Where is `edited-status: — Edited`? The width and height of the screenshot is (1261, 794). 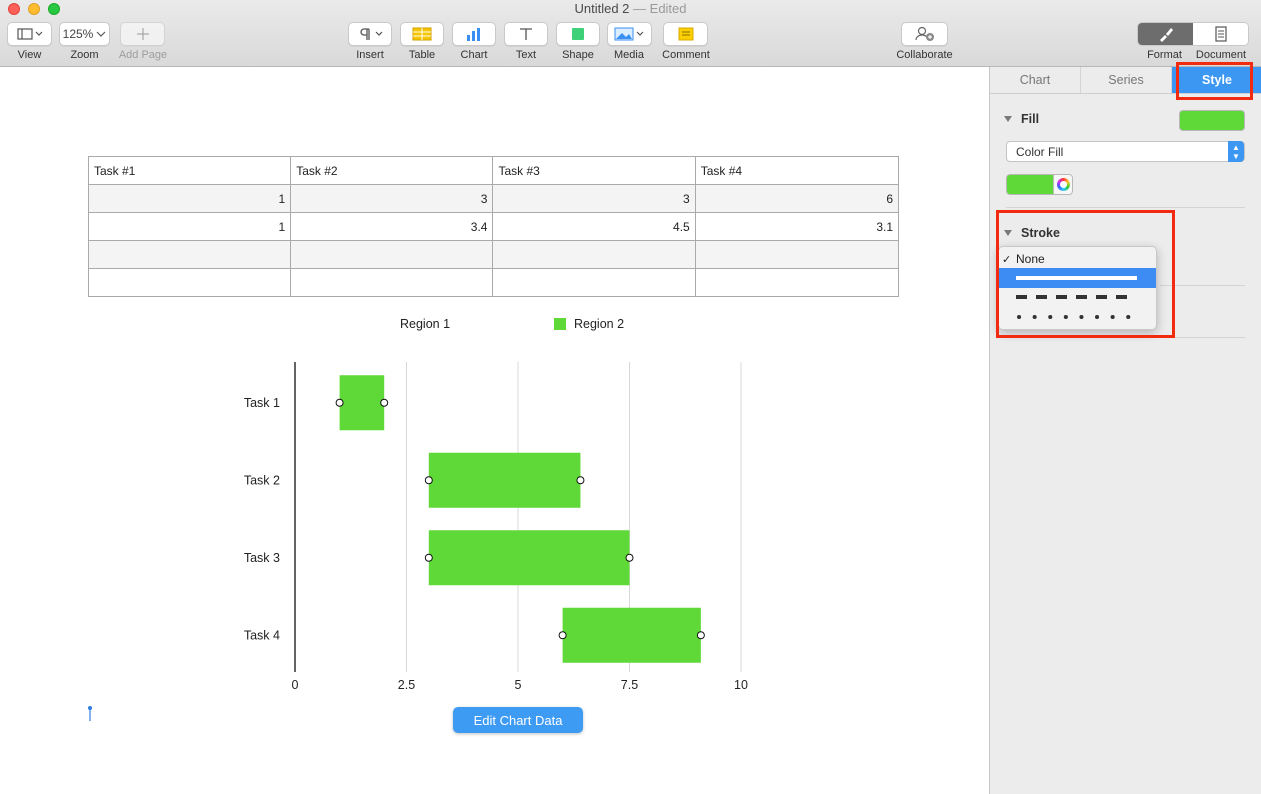 edited-status: — Edited is located at coordinates (660, 8).